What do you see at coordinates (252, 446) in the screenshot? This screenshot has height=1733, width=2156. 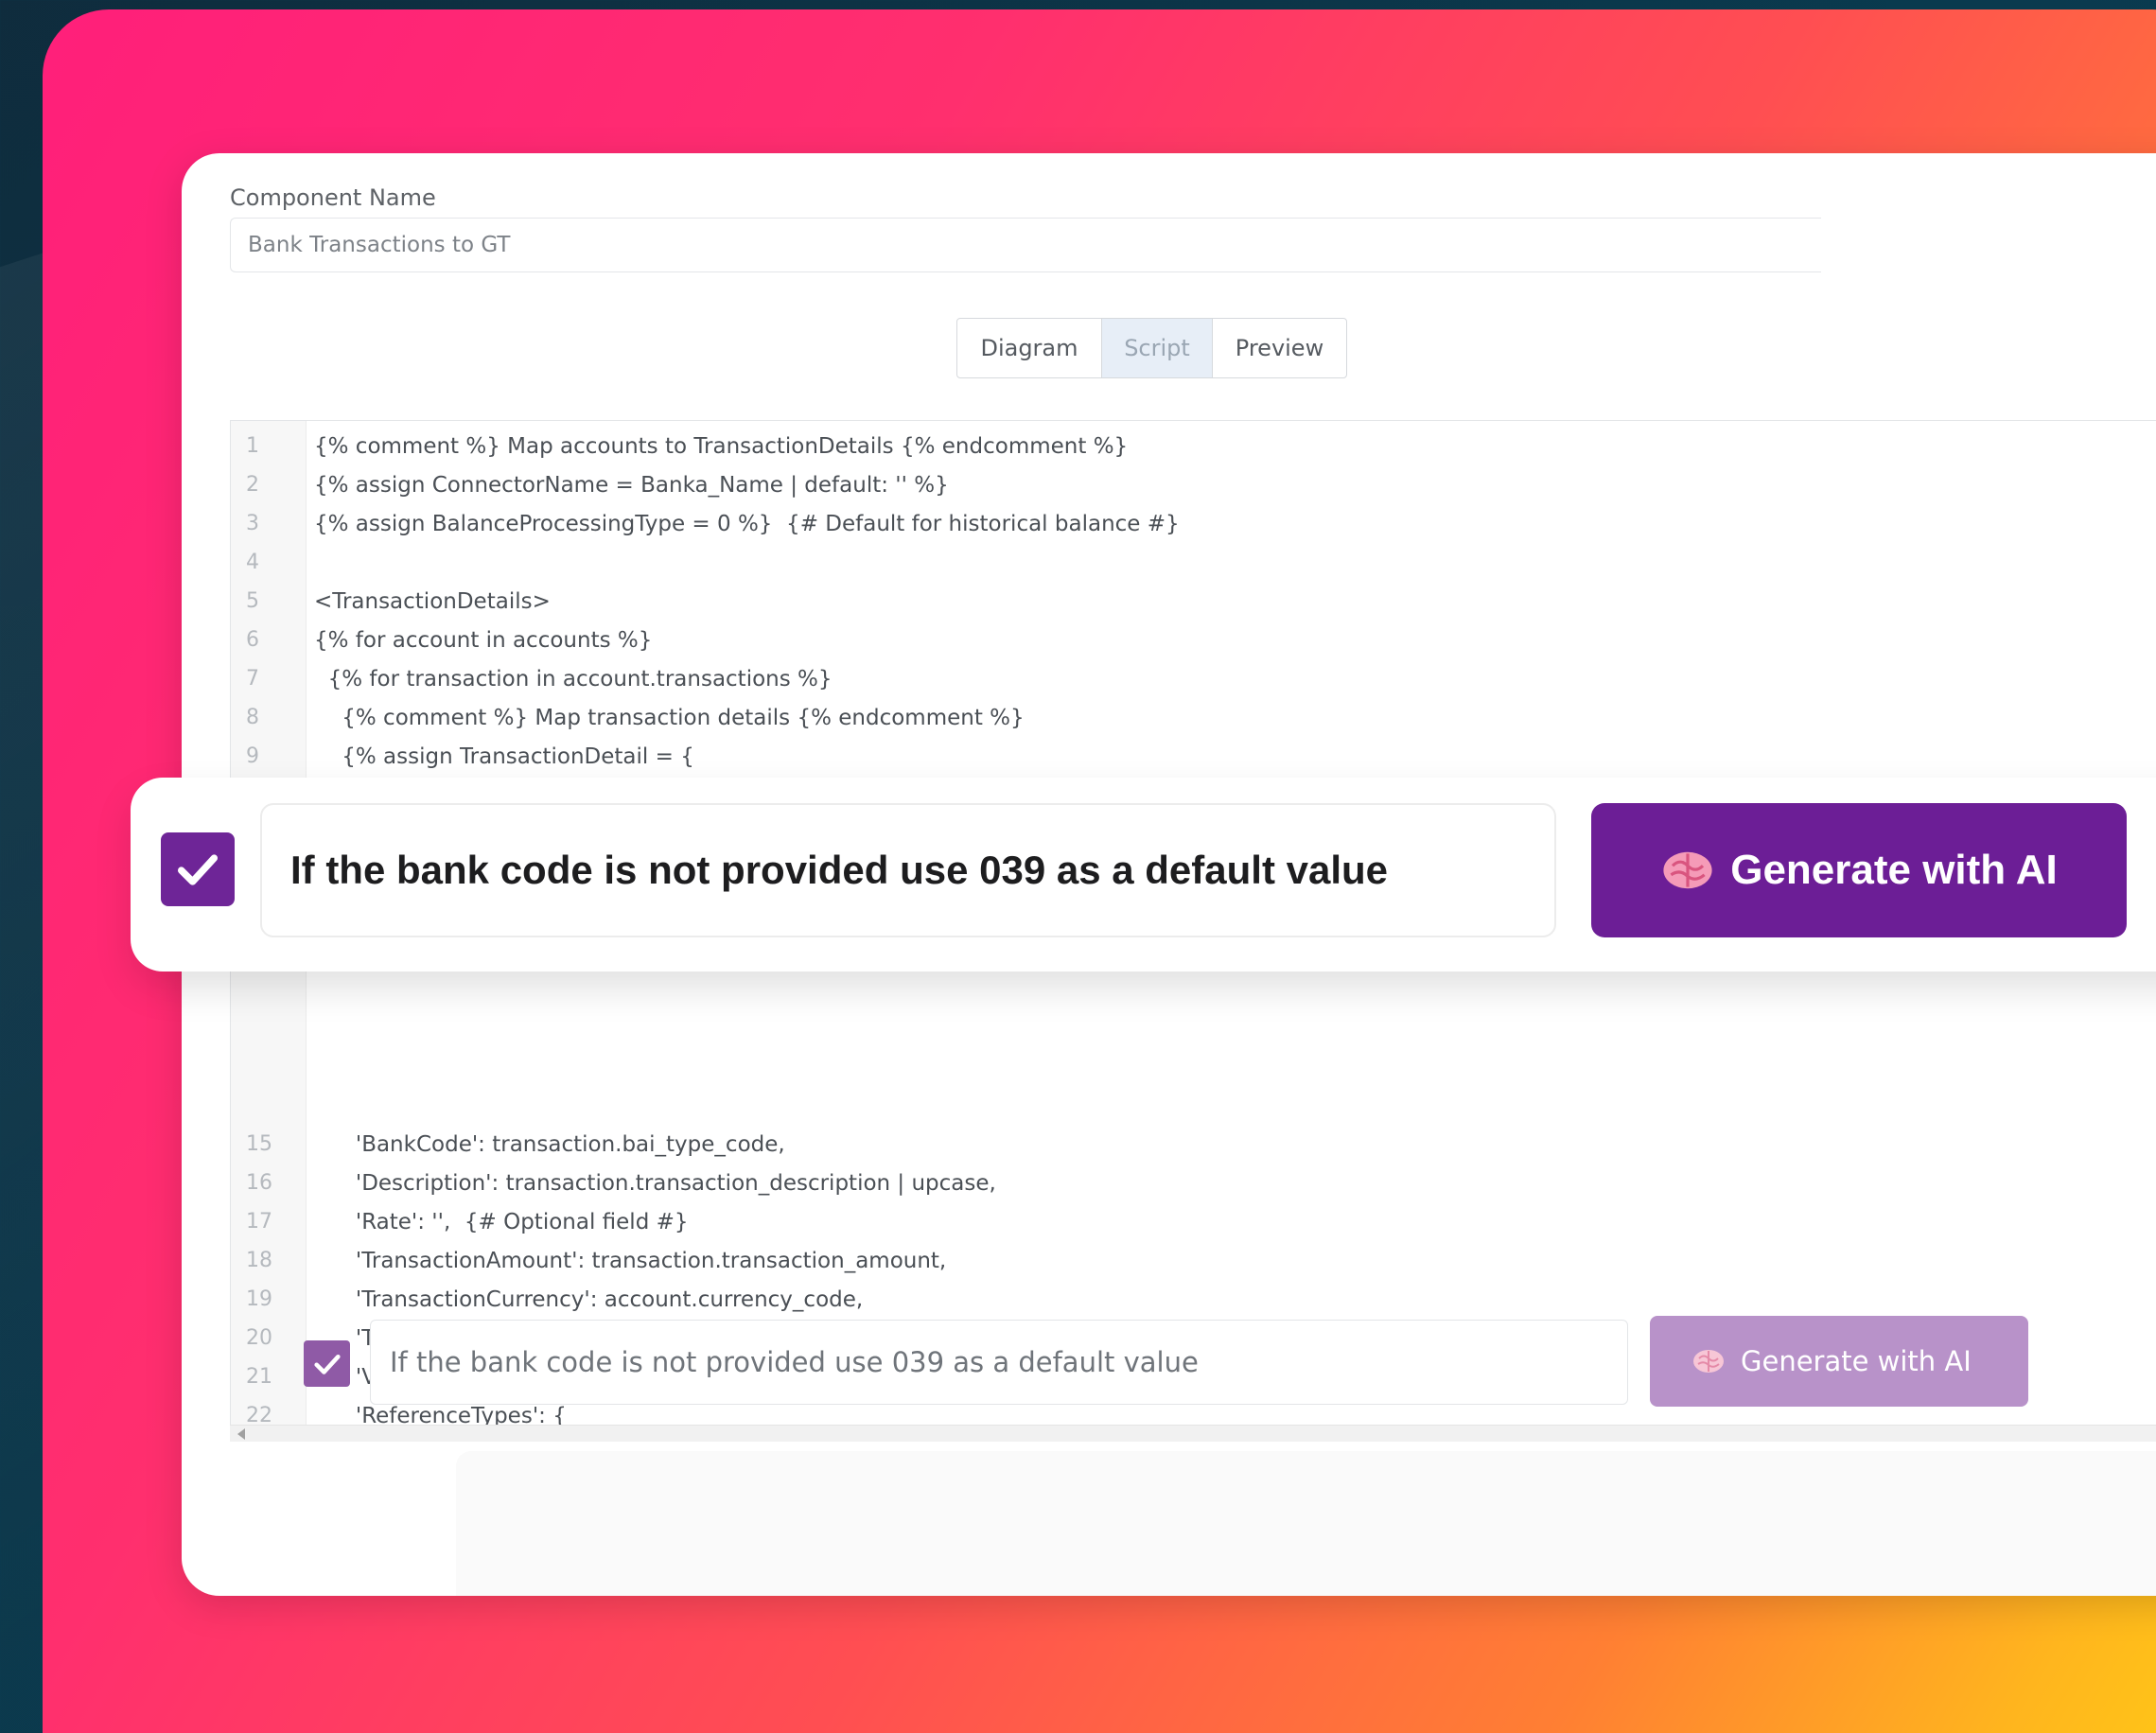 I see `line-number: 1` at bounding box center [252, 446].